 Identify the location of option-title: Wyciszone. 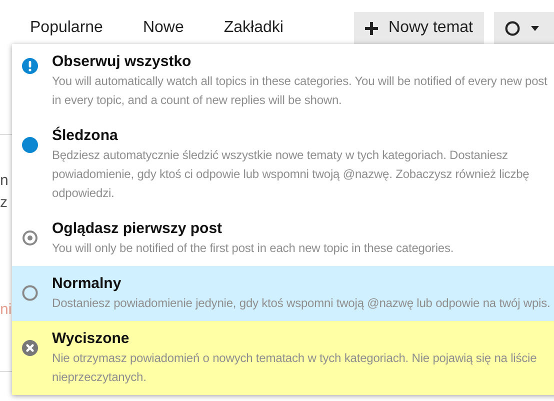
(91, 338).